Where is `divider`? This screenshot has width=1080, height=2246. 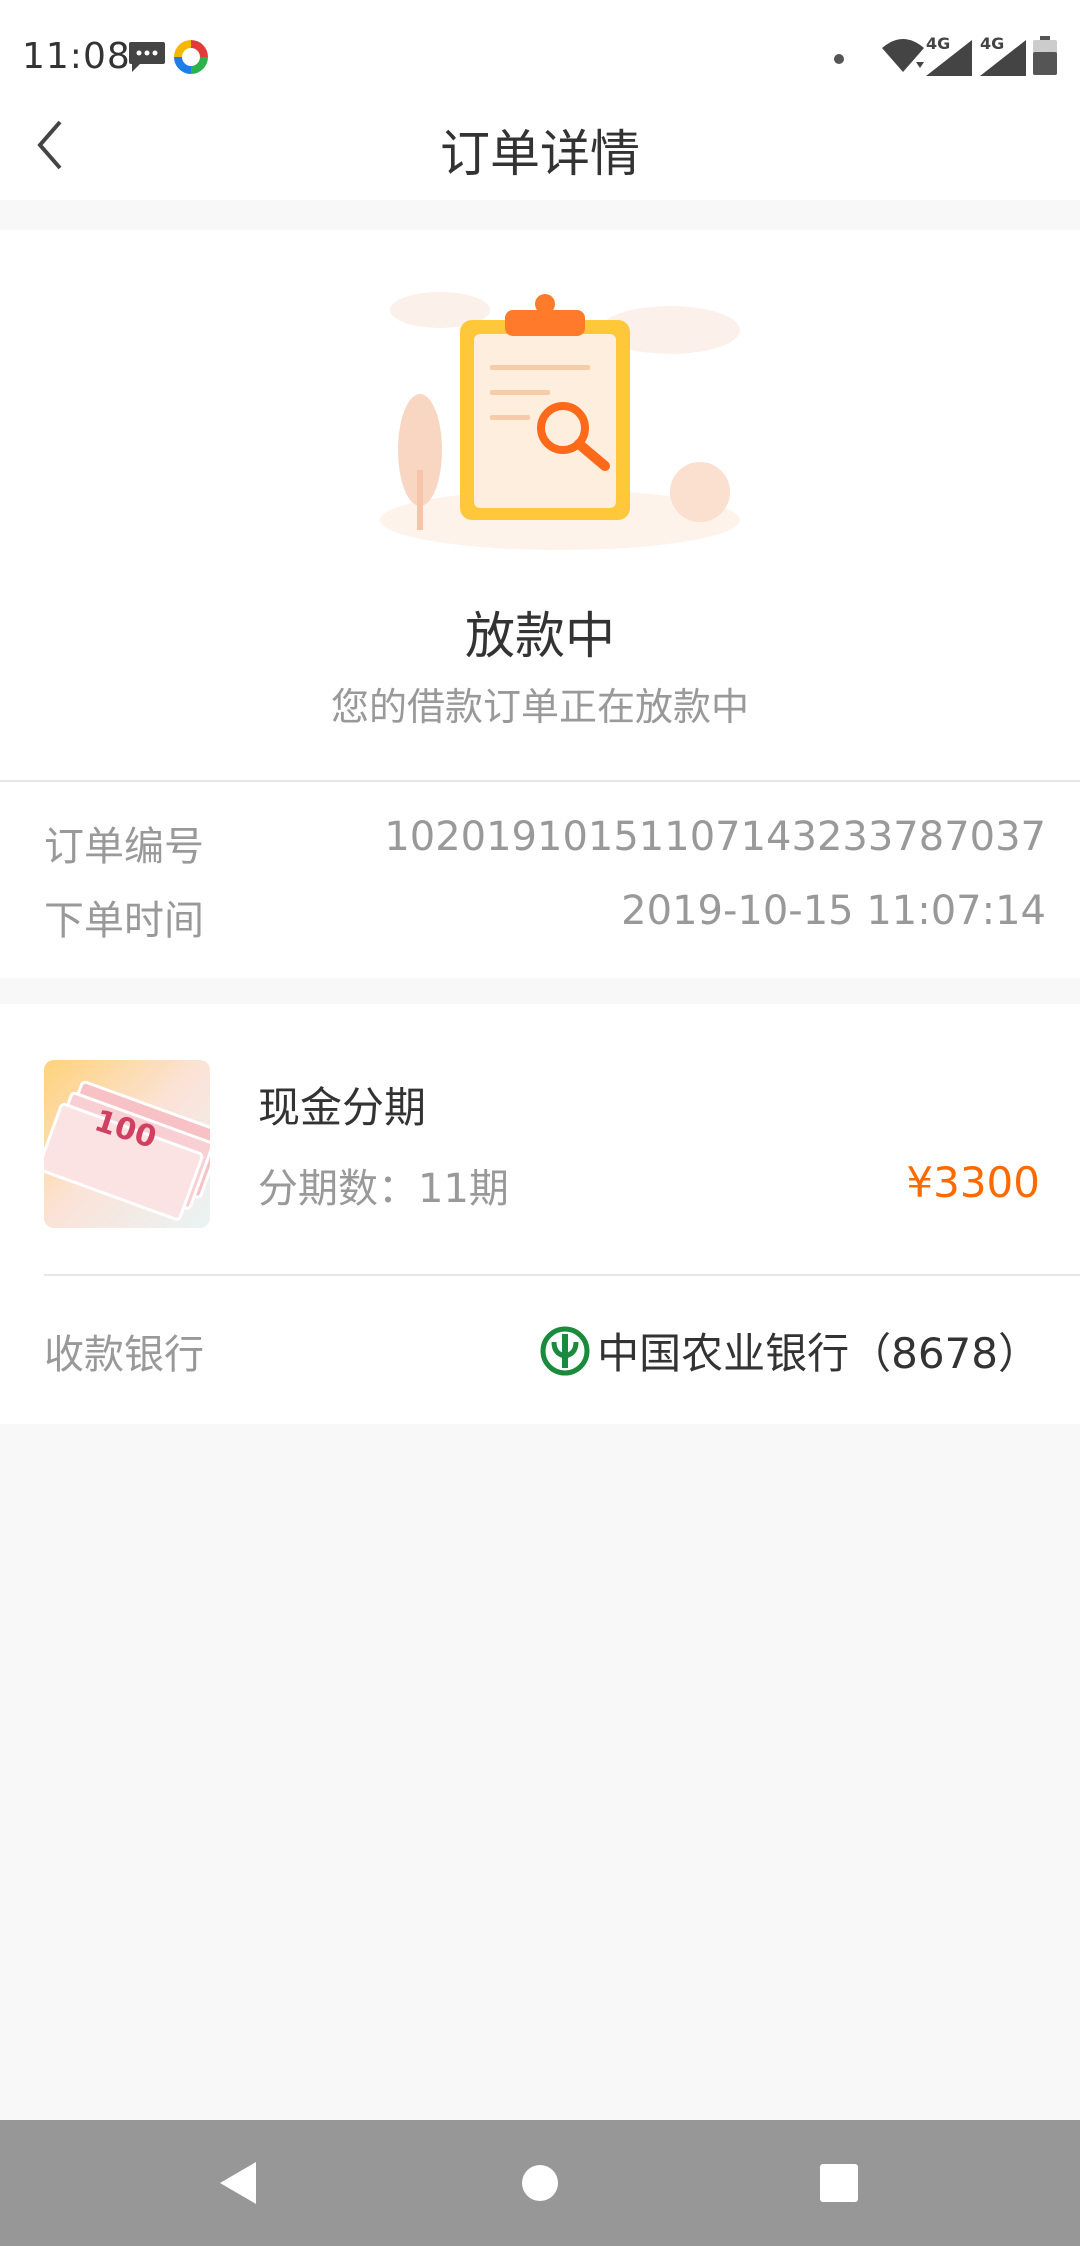
divider is located at coordinates (562, 1275).